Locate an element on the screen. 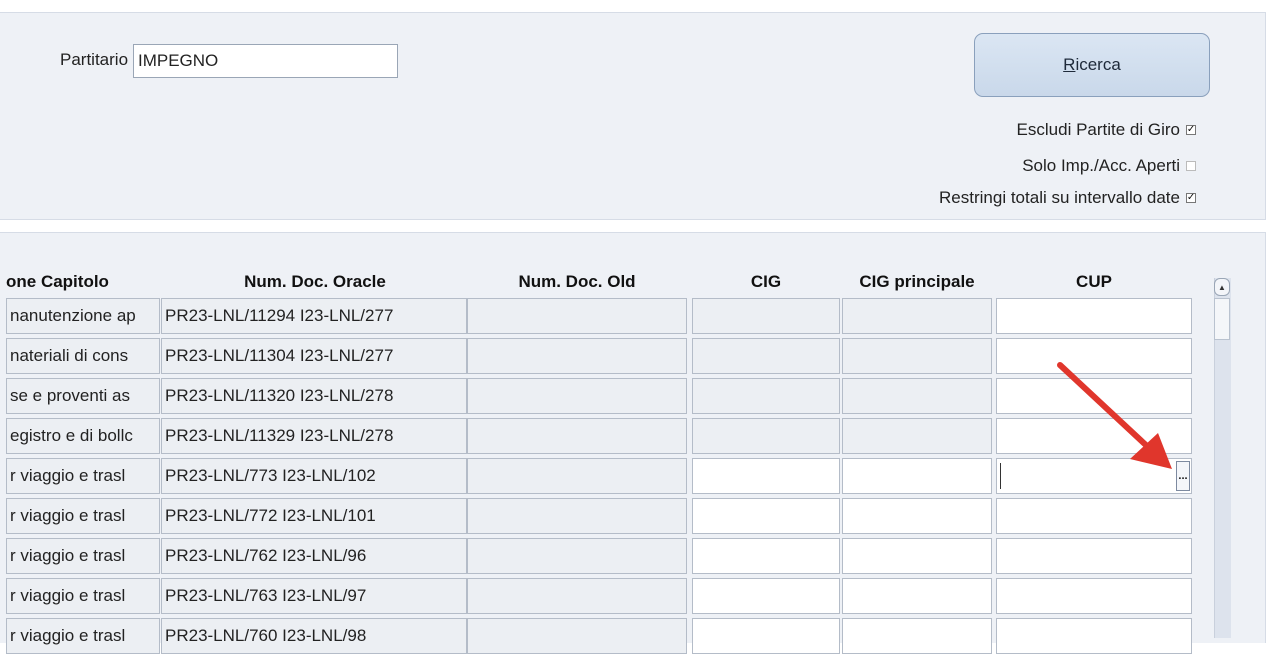  checkbox-escludi-partite: ✓ is located at coordinates (1191, 130).